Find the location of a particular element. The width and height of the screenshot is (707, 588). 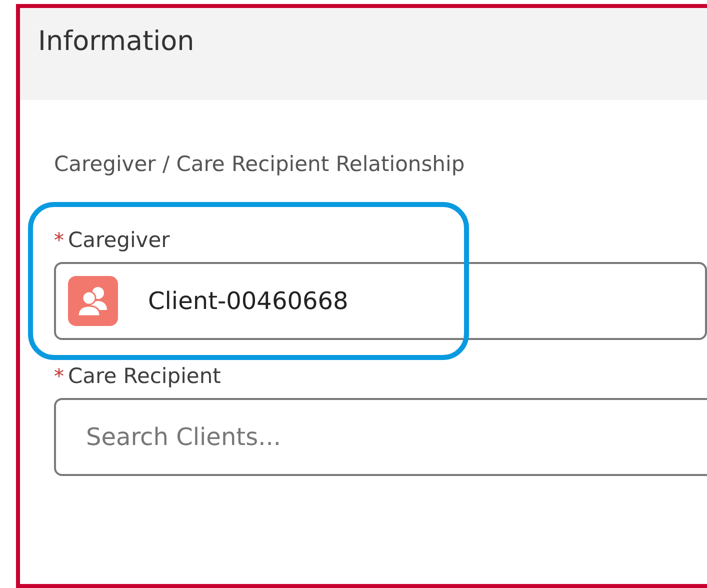

contacts-icon is located at coordinates (93, 301).